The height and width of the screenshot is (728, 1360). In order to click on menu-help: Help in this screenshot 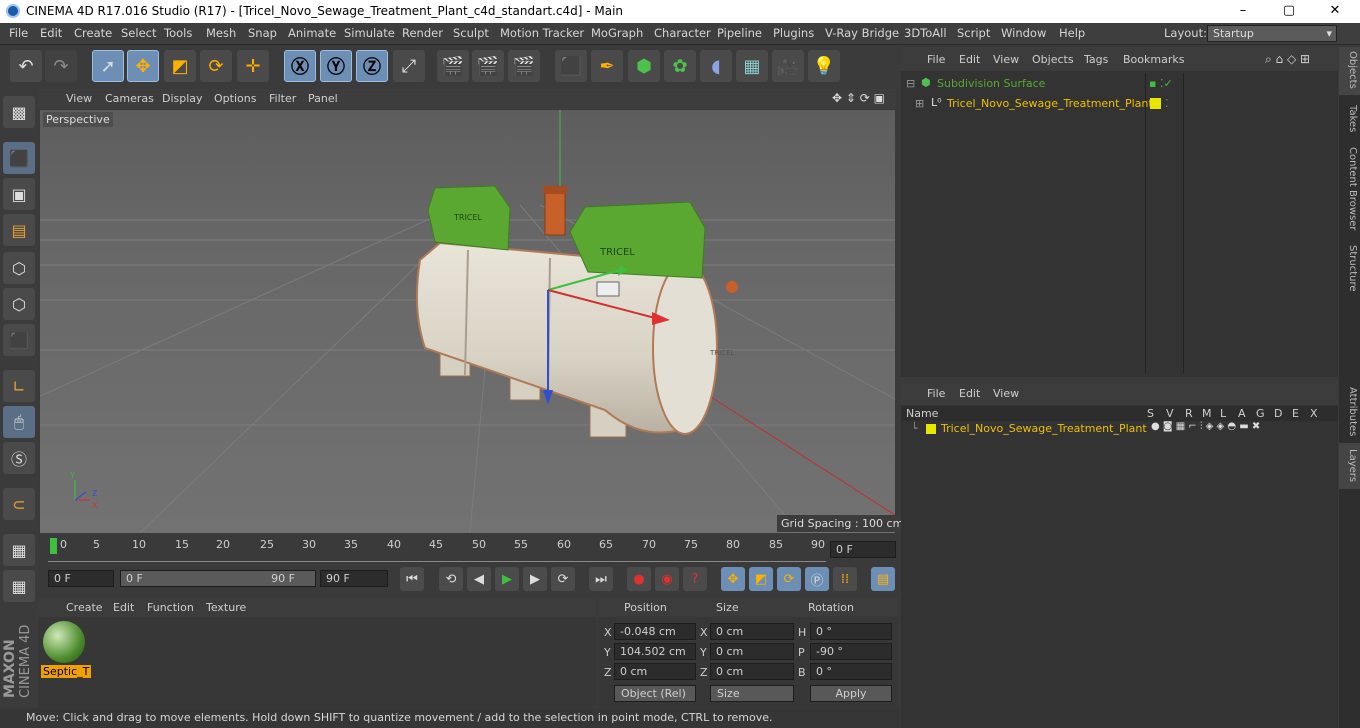, I will do `click(1072, 33)`.